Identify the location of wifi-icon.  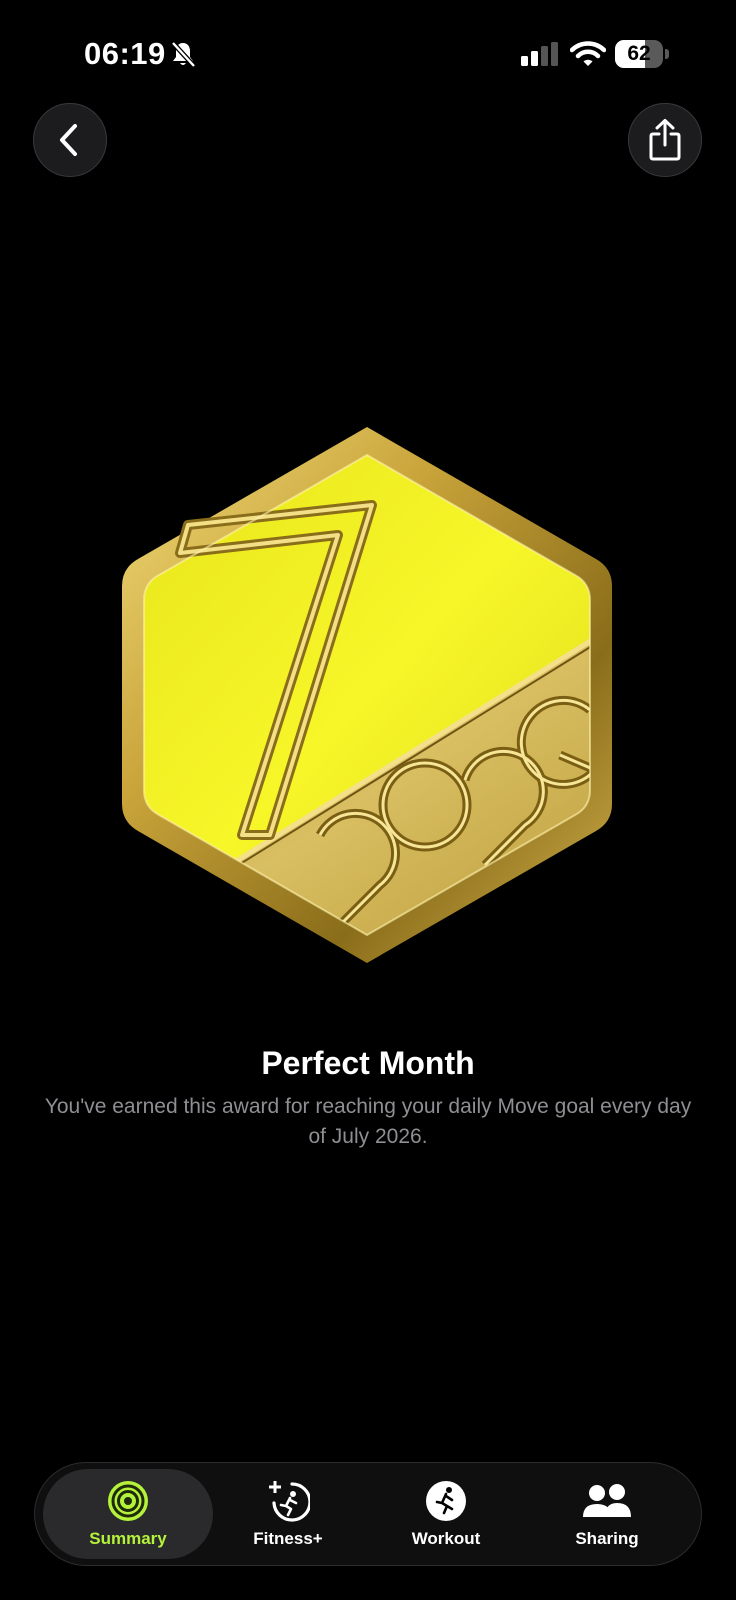
(588, 53).